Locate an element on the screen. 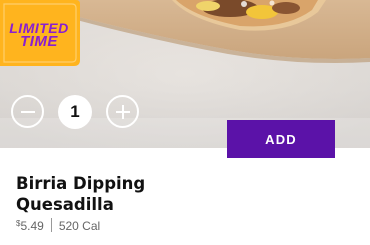 This screenshot has width=370, height=245. item-calories: 520 Cal is located at coordinates (79, 226).